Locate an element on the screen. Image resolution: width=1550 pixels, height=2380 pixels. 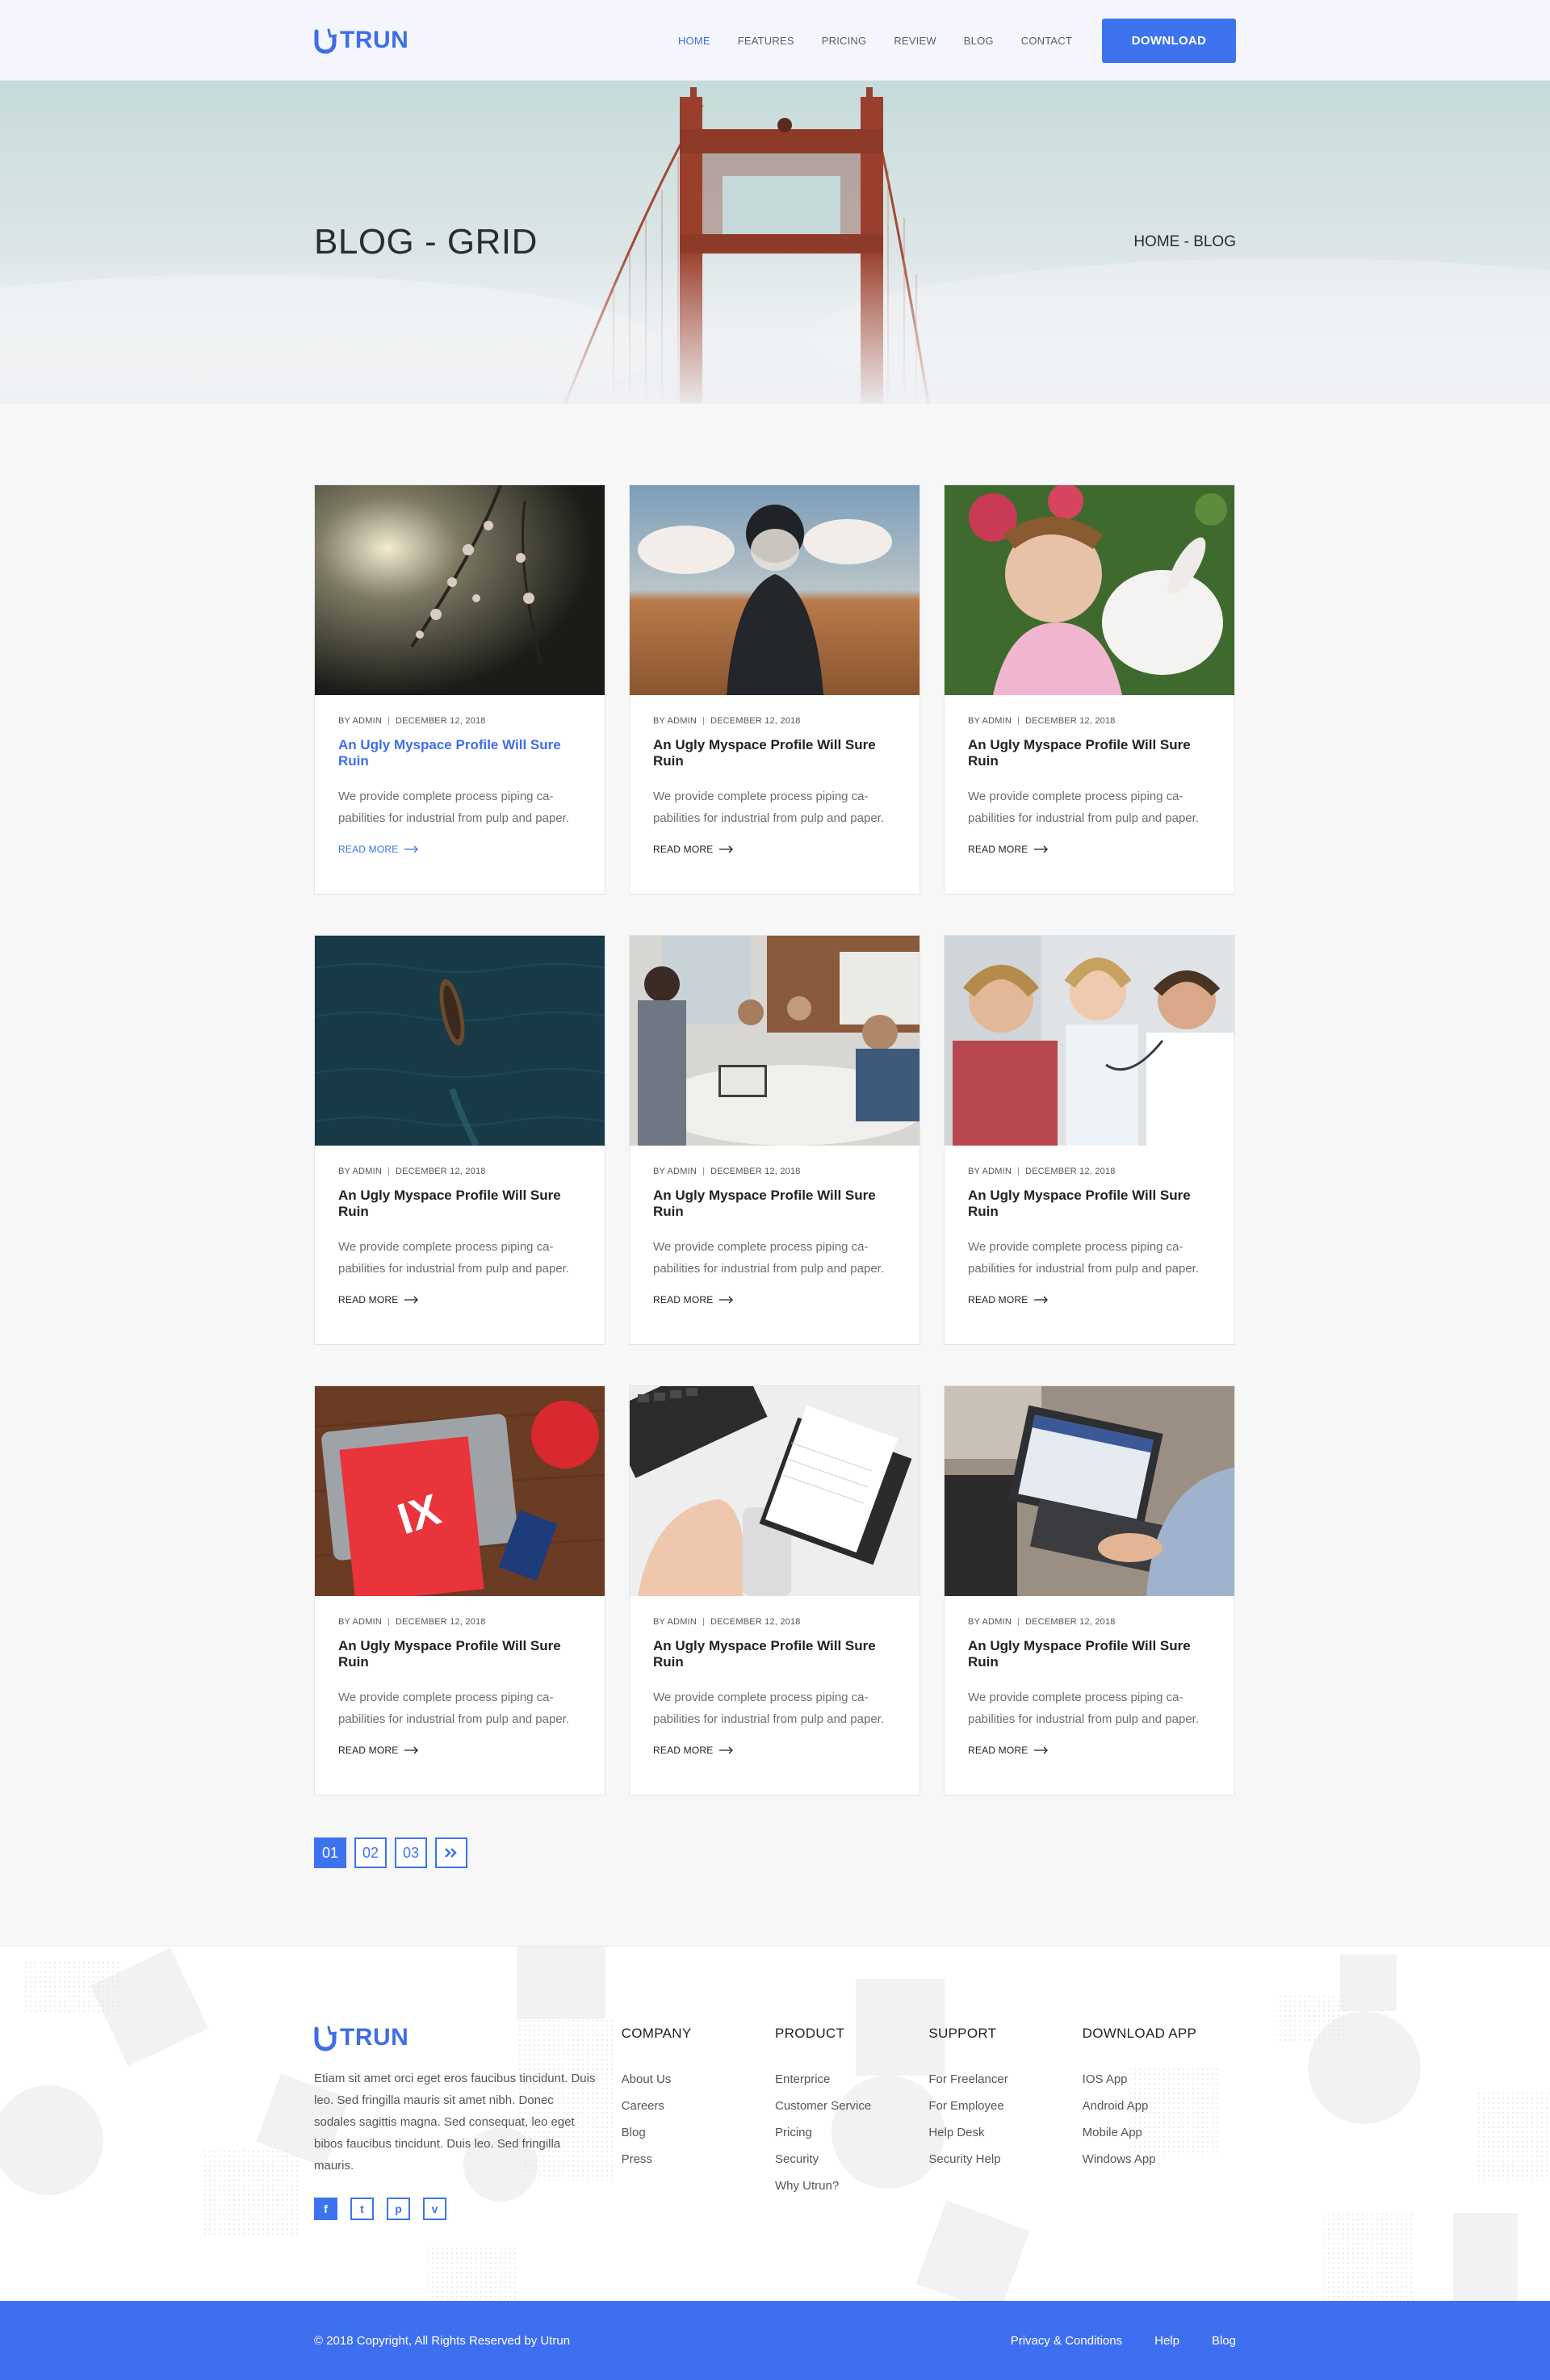
nav-item-pricing: PRICING is located at coordinates (845, 41).